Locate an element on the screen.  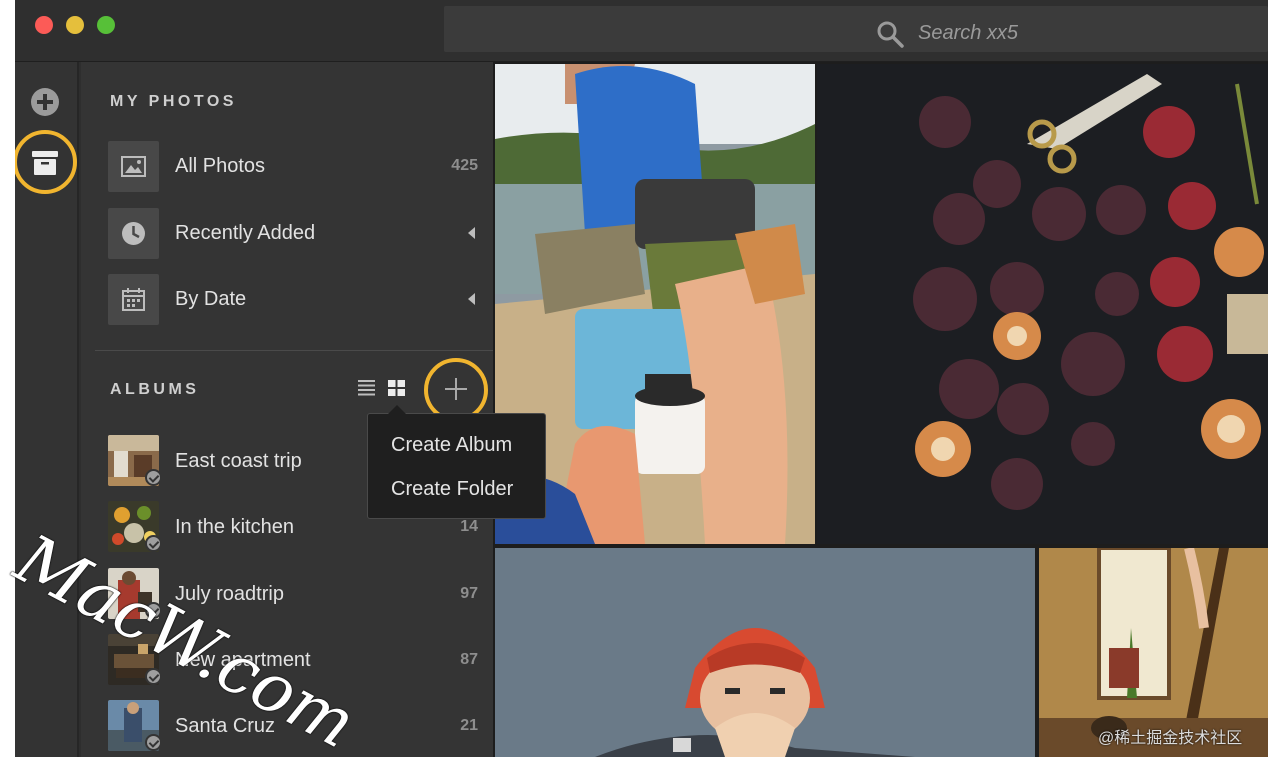
sidebar-item-label: Recently Added is located at coordinates (245, 233).